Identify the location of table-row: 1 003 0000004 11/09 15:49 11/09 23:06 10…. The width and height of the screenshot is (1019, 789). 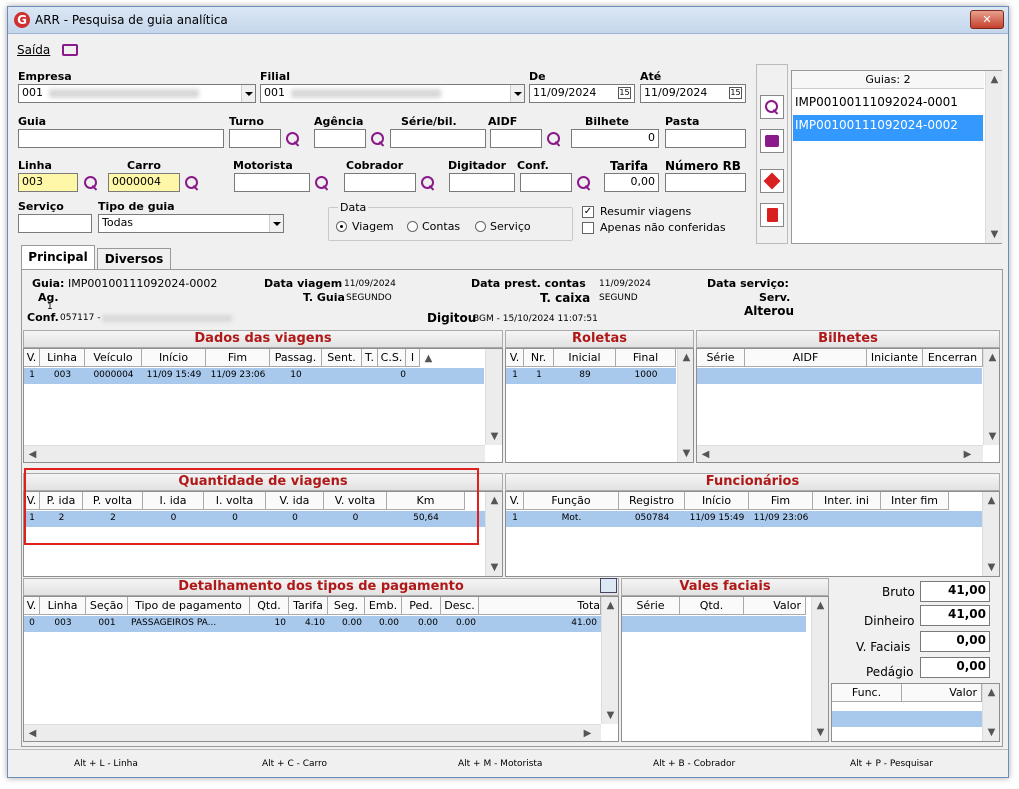
(254, 376).